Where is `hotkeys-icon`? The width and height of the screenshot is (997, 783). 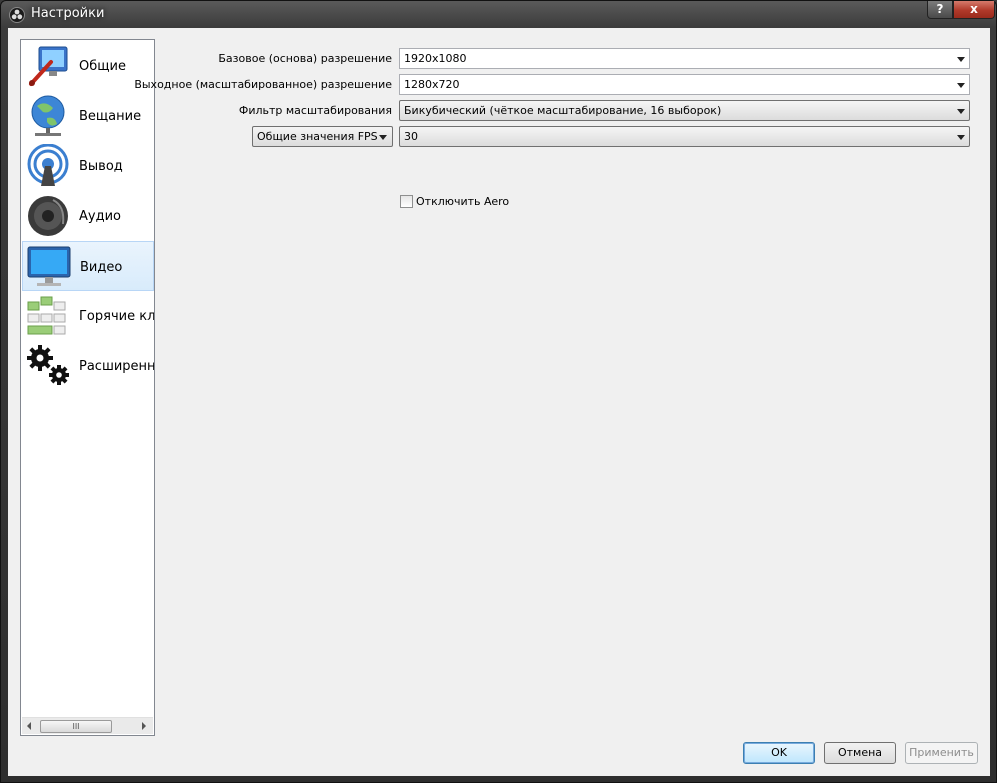 hotkeys-icon is located at coordinates (46, 315).